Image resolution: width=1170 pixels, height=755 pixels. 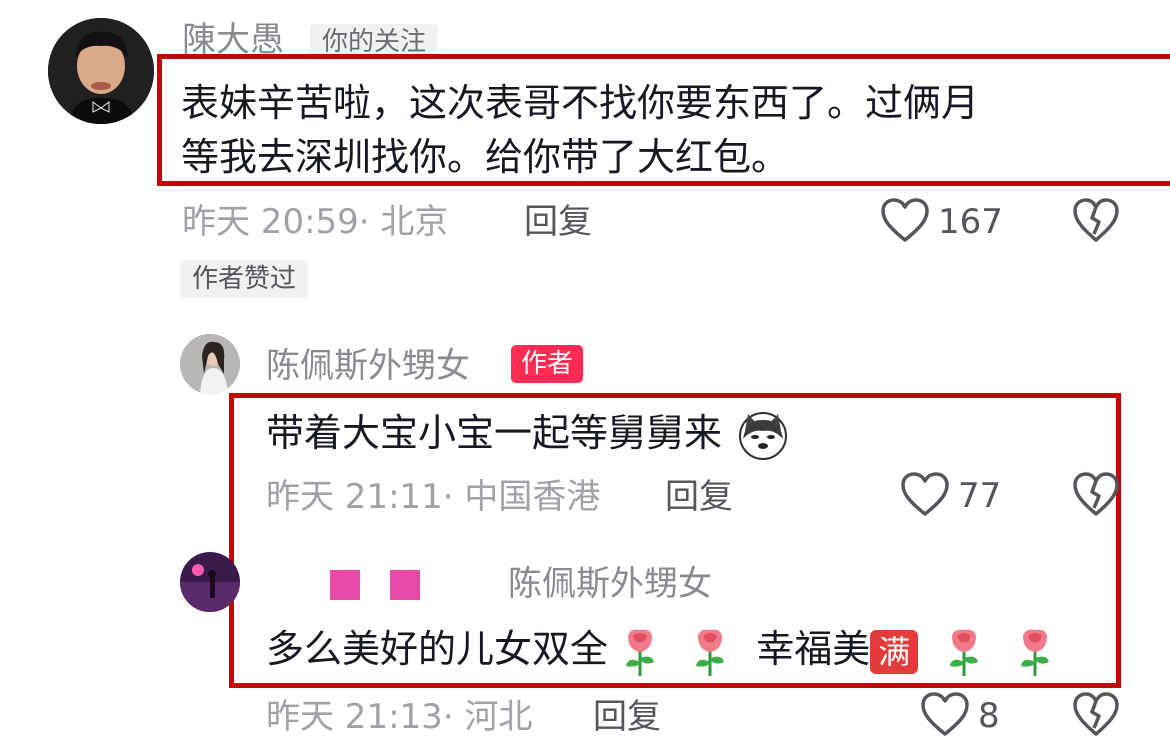 I want to click on reply-author-name: 陈佩斯外甥女, so click(x=368, y=366).